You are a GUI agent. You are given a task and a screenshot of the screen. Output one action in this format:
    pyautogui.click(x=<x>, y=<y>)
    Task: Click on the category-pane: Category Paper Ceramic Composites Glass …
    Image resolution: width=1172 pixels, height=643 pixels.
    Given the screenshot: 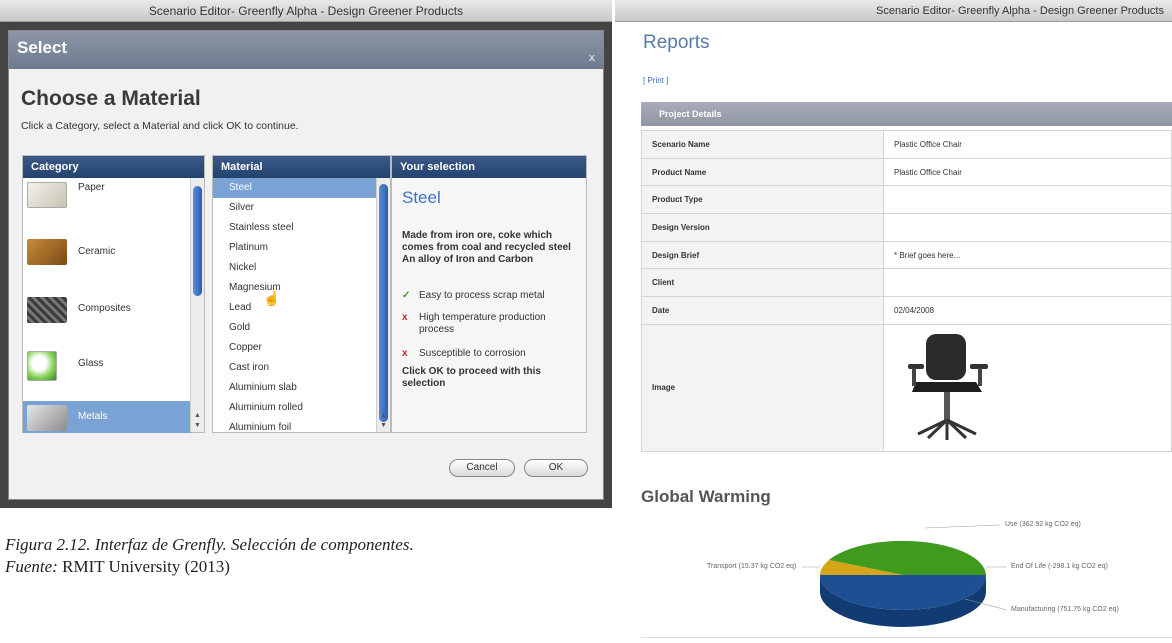 What is the action you would take?
    pyautogui.click(x=113, y=294)
    